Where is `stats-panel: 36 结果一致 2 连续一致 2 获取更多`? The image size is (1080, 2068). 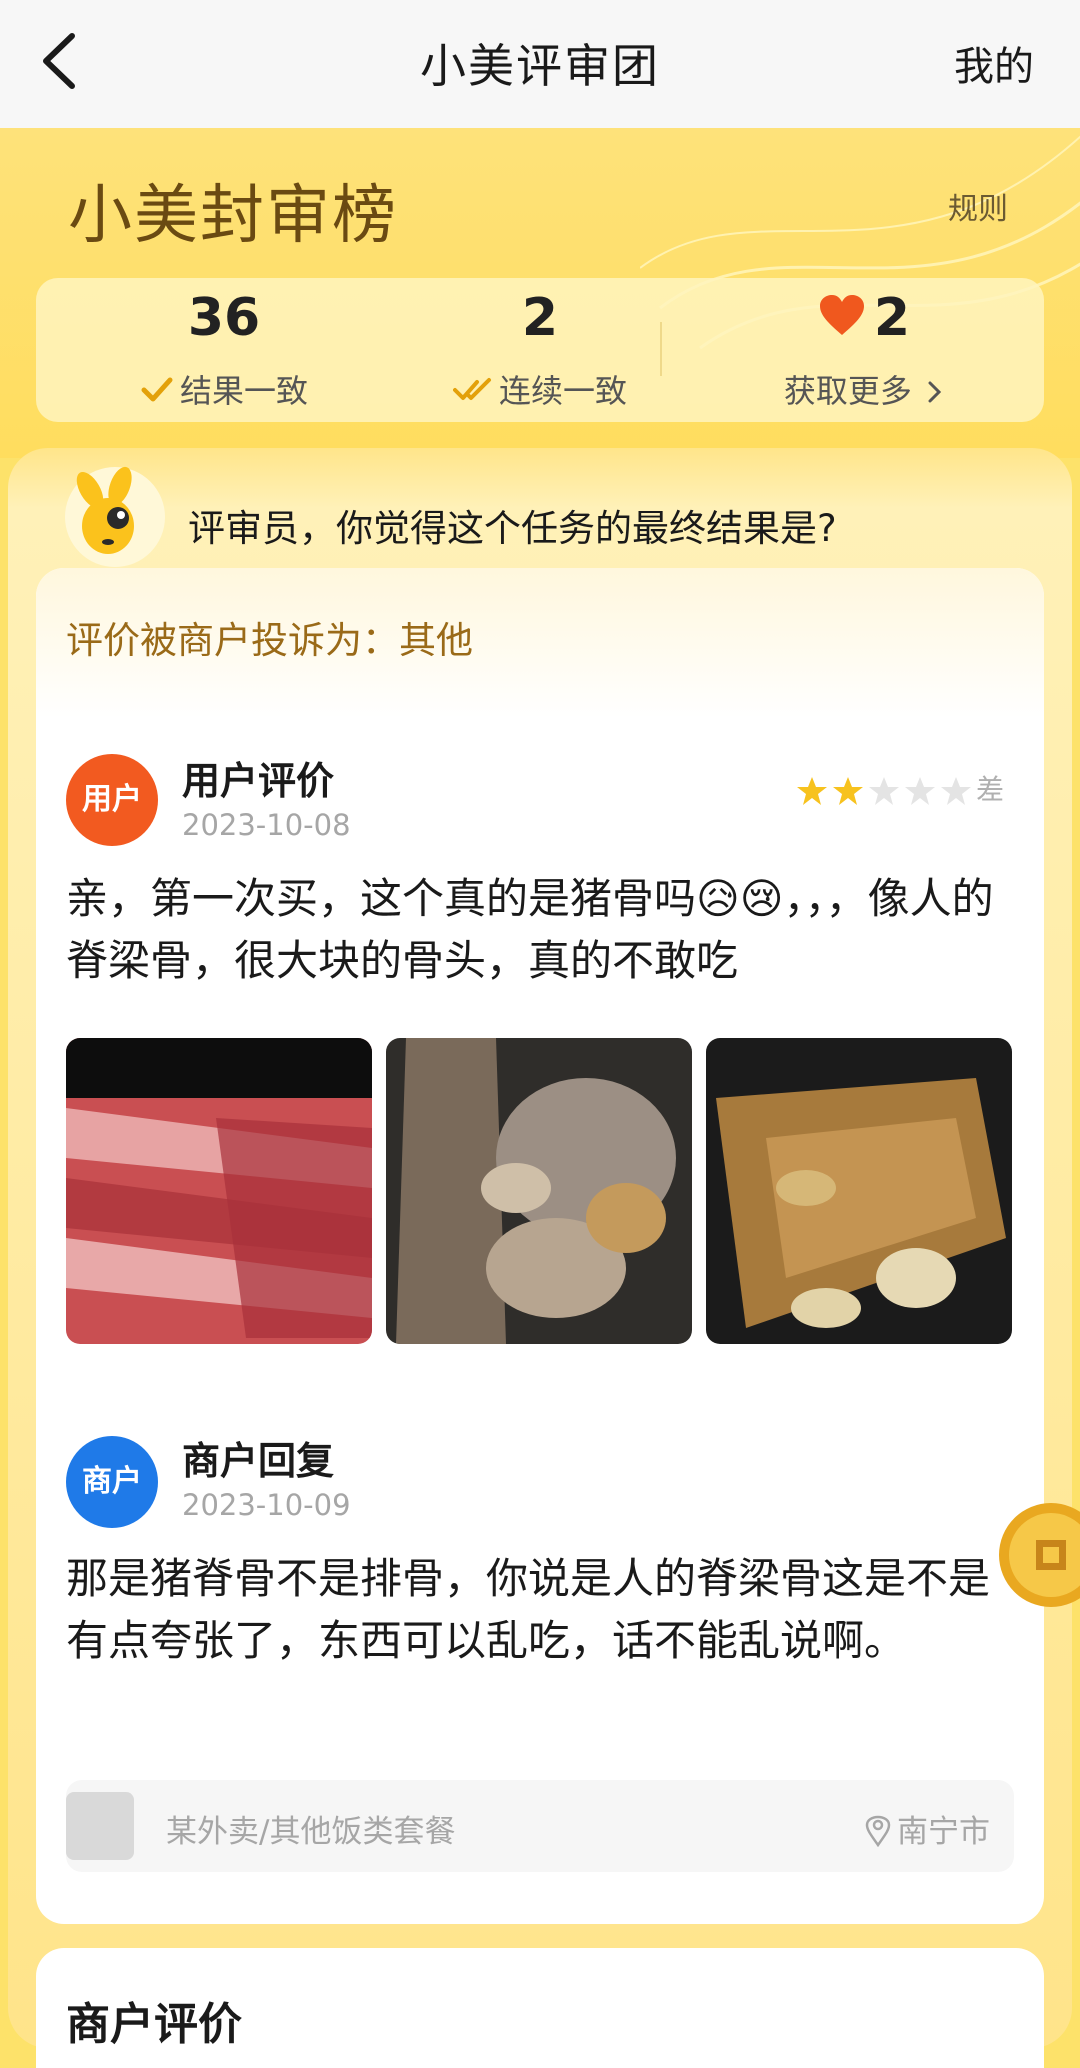
stats-panel: 36 结果一致 2 连续一致 2 获取更多 is located at coordinates (540, 350).